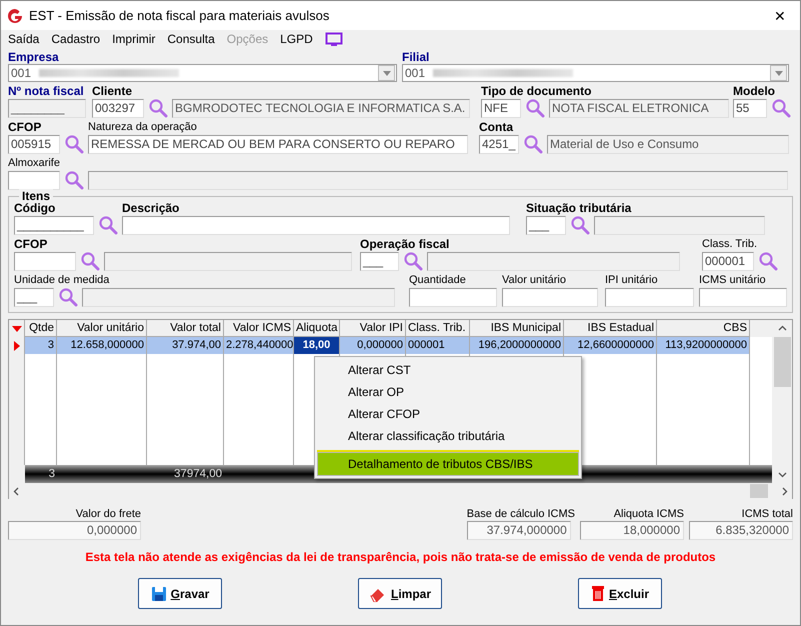  What do you see at coordinates (438, 280) in the screenshot?
I see `field-label: Quantidade` at bounding box center [438, 280].